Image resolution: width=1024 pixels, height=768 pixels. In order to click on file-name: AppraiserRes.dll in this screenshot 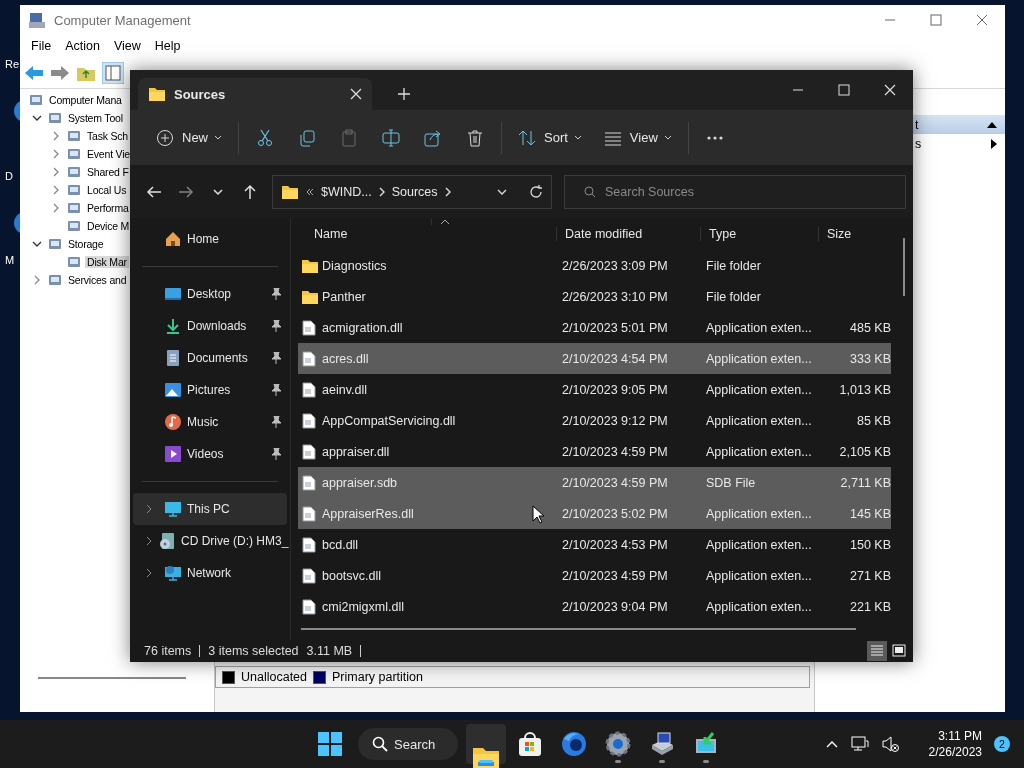, I will do `click(368, 513)`.